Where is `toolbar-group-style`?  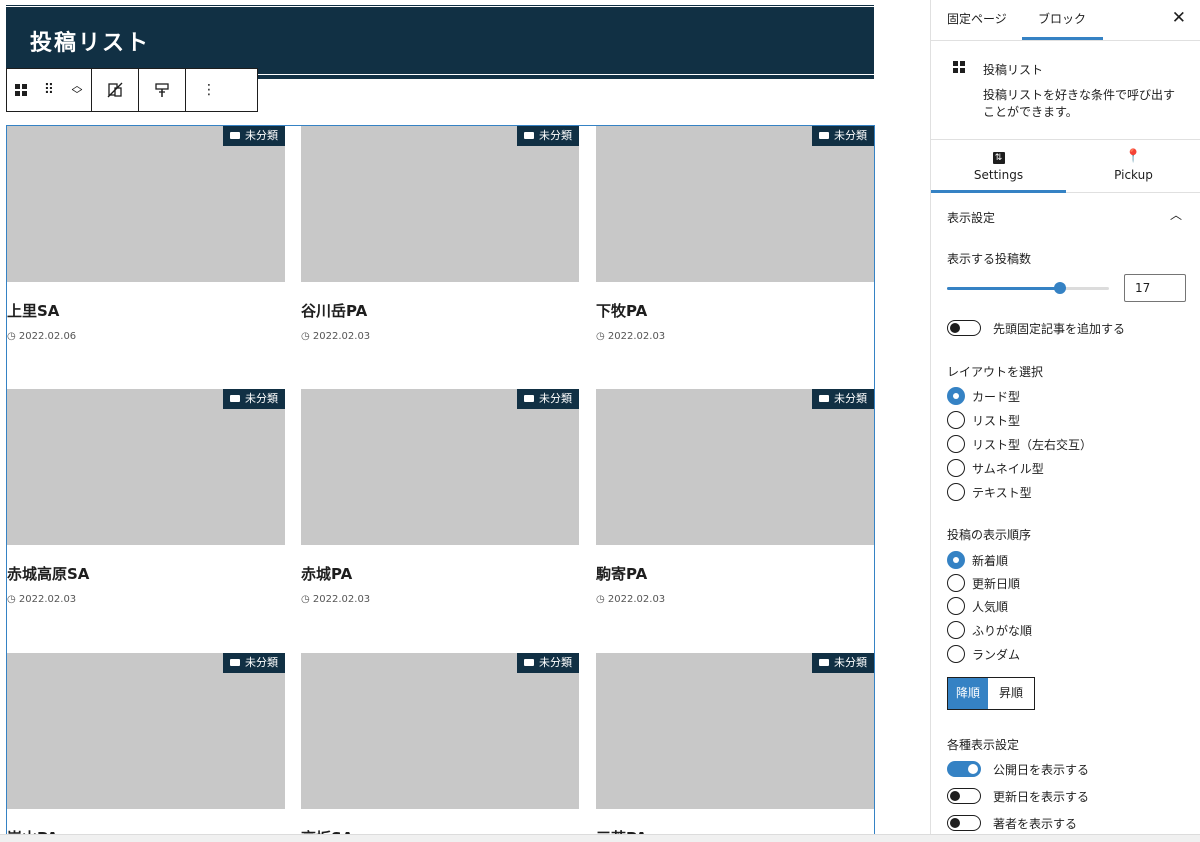 toolbar-group-style is located at coordinates (162, 90).